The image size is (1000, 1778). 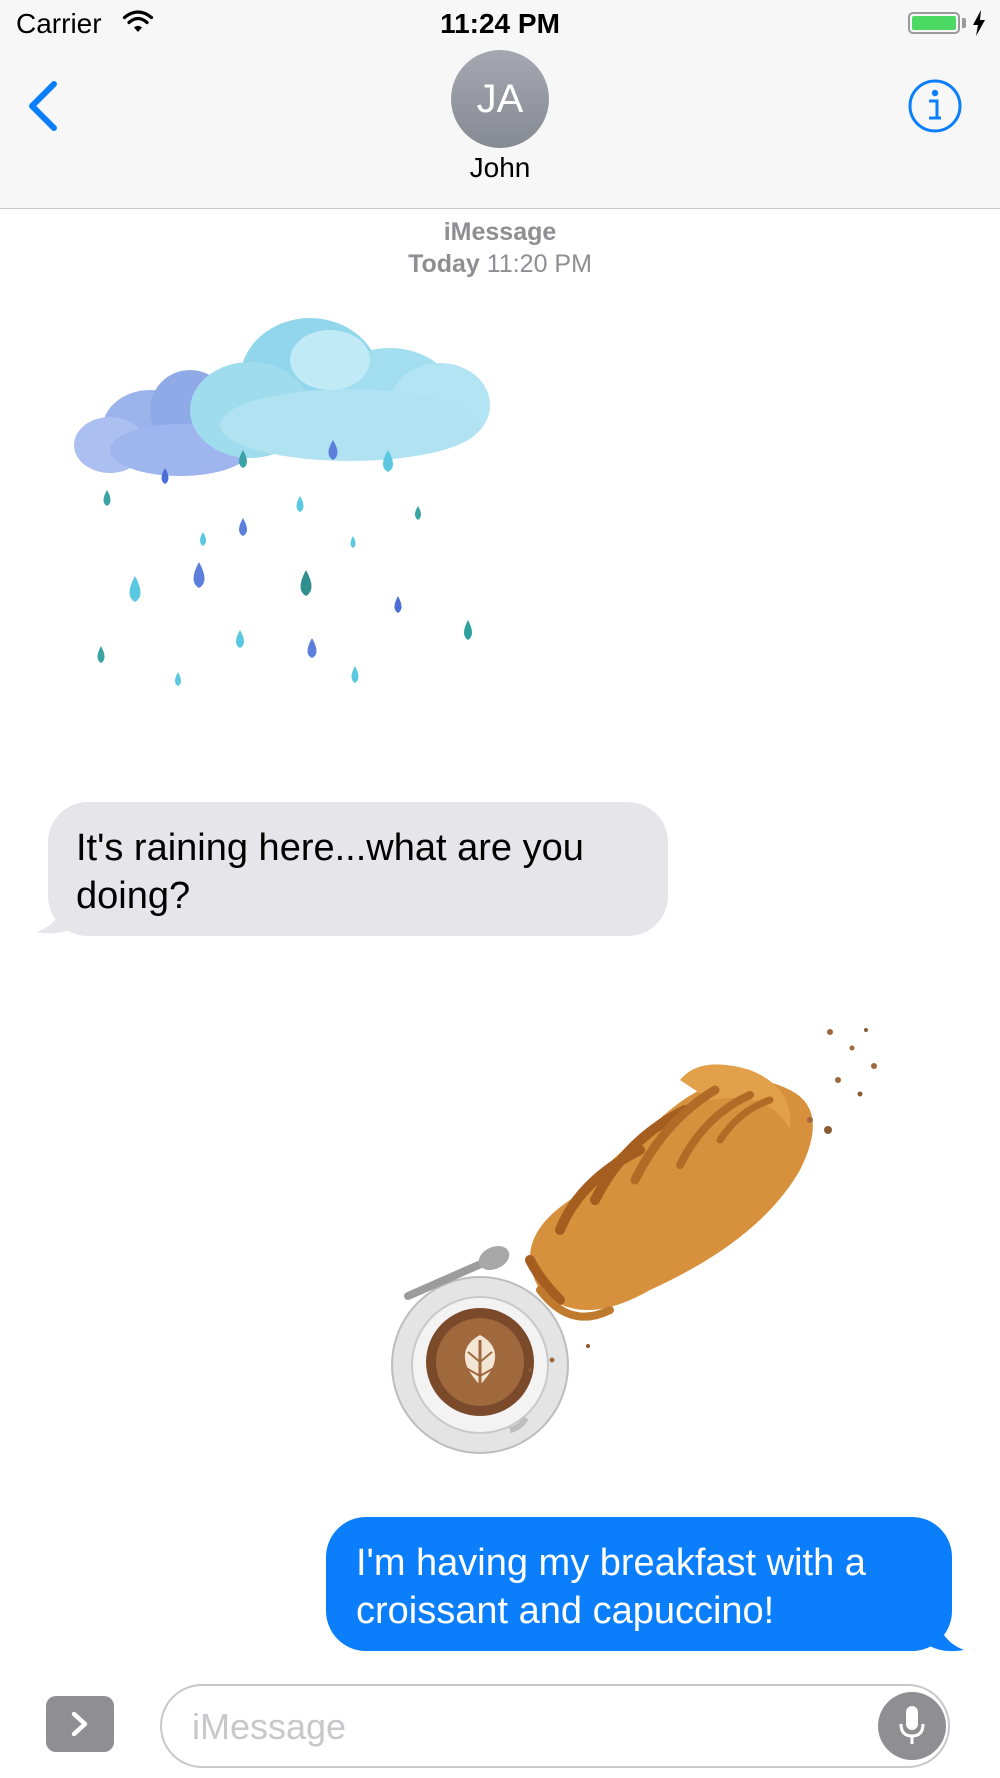 What do you see at coordinates (43, 106) in the screenshot?
I see `chevron-left-icon` at bounding box center [43, 106].